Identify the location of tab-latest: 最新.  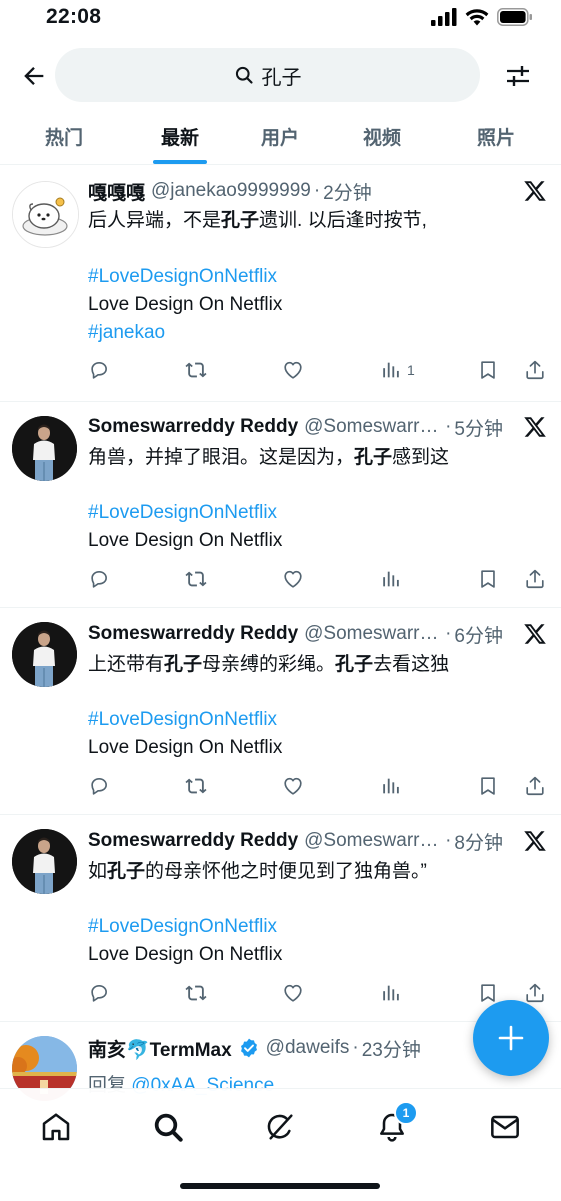
(180, 137).